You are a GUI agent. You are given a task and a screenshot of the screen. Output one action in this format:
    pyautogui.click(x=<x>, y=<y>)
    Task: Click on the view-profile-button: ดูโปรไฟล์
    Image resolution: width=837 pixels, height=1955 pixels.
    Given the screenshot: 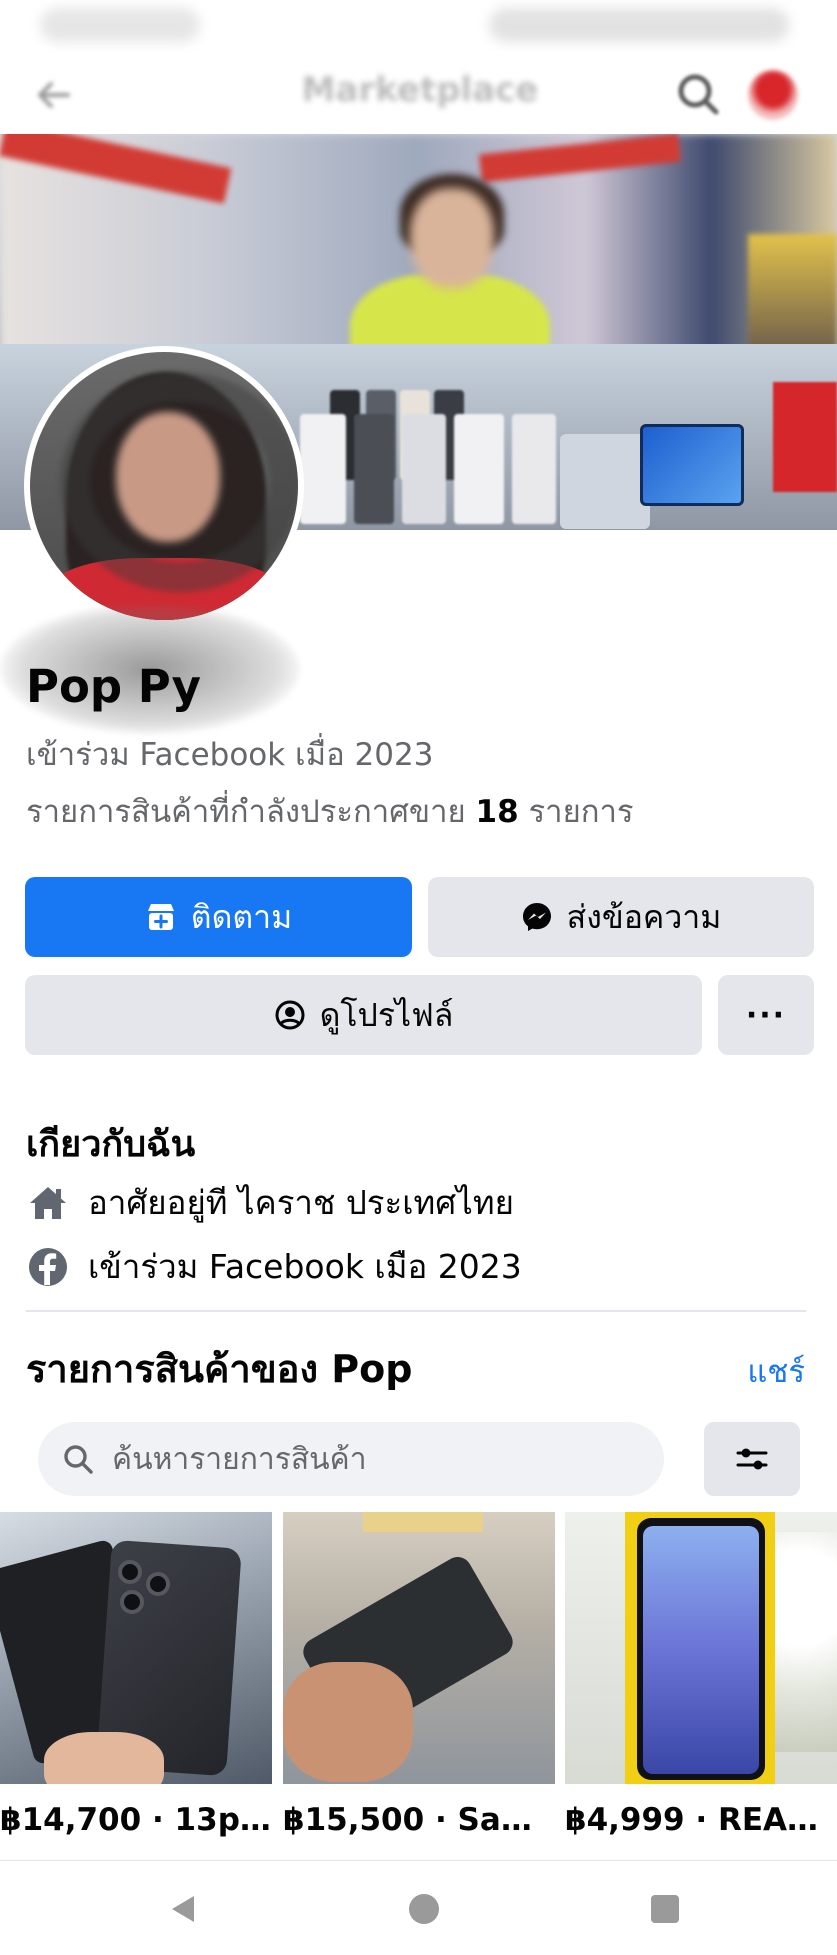 What is the action you would take?
    pyautogui.click(x=363, y=1015)
    